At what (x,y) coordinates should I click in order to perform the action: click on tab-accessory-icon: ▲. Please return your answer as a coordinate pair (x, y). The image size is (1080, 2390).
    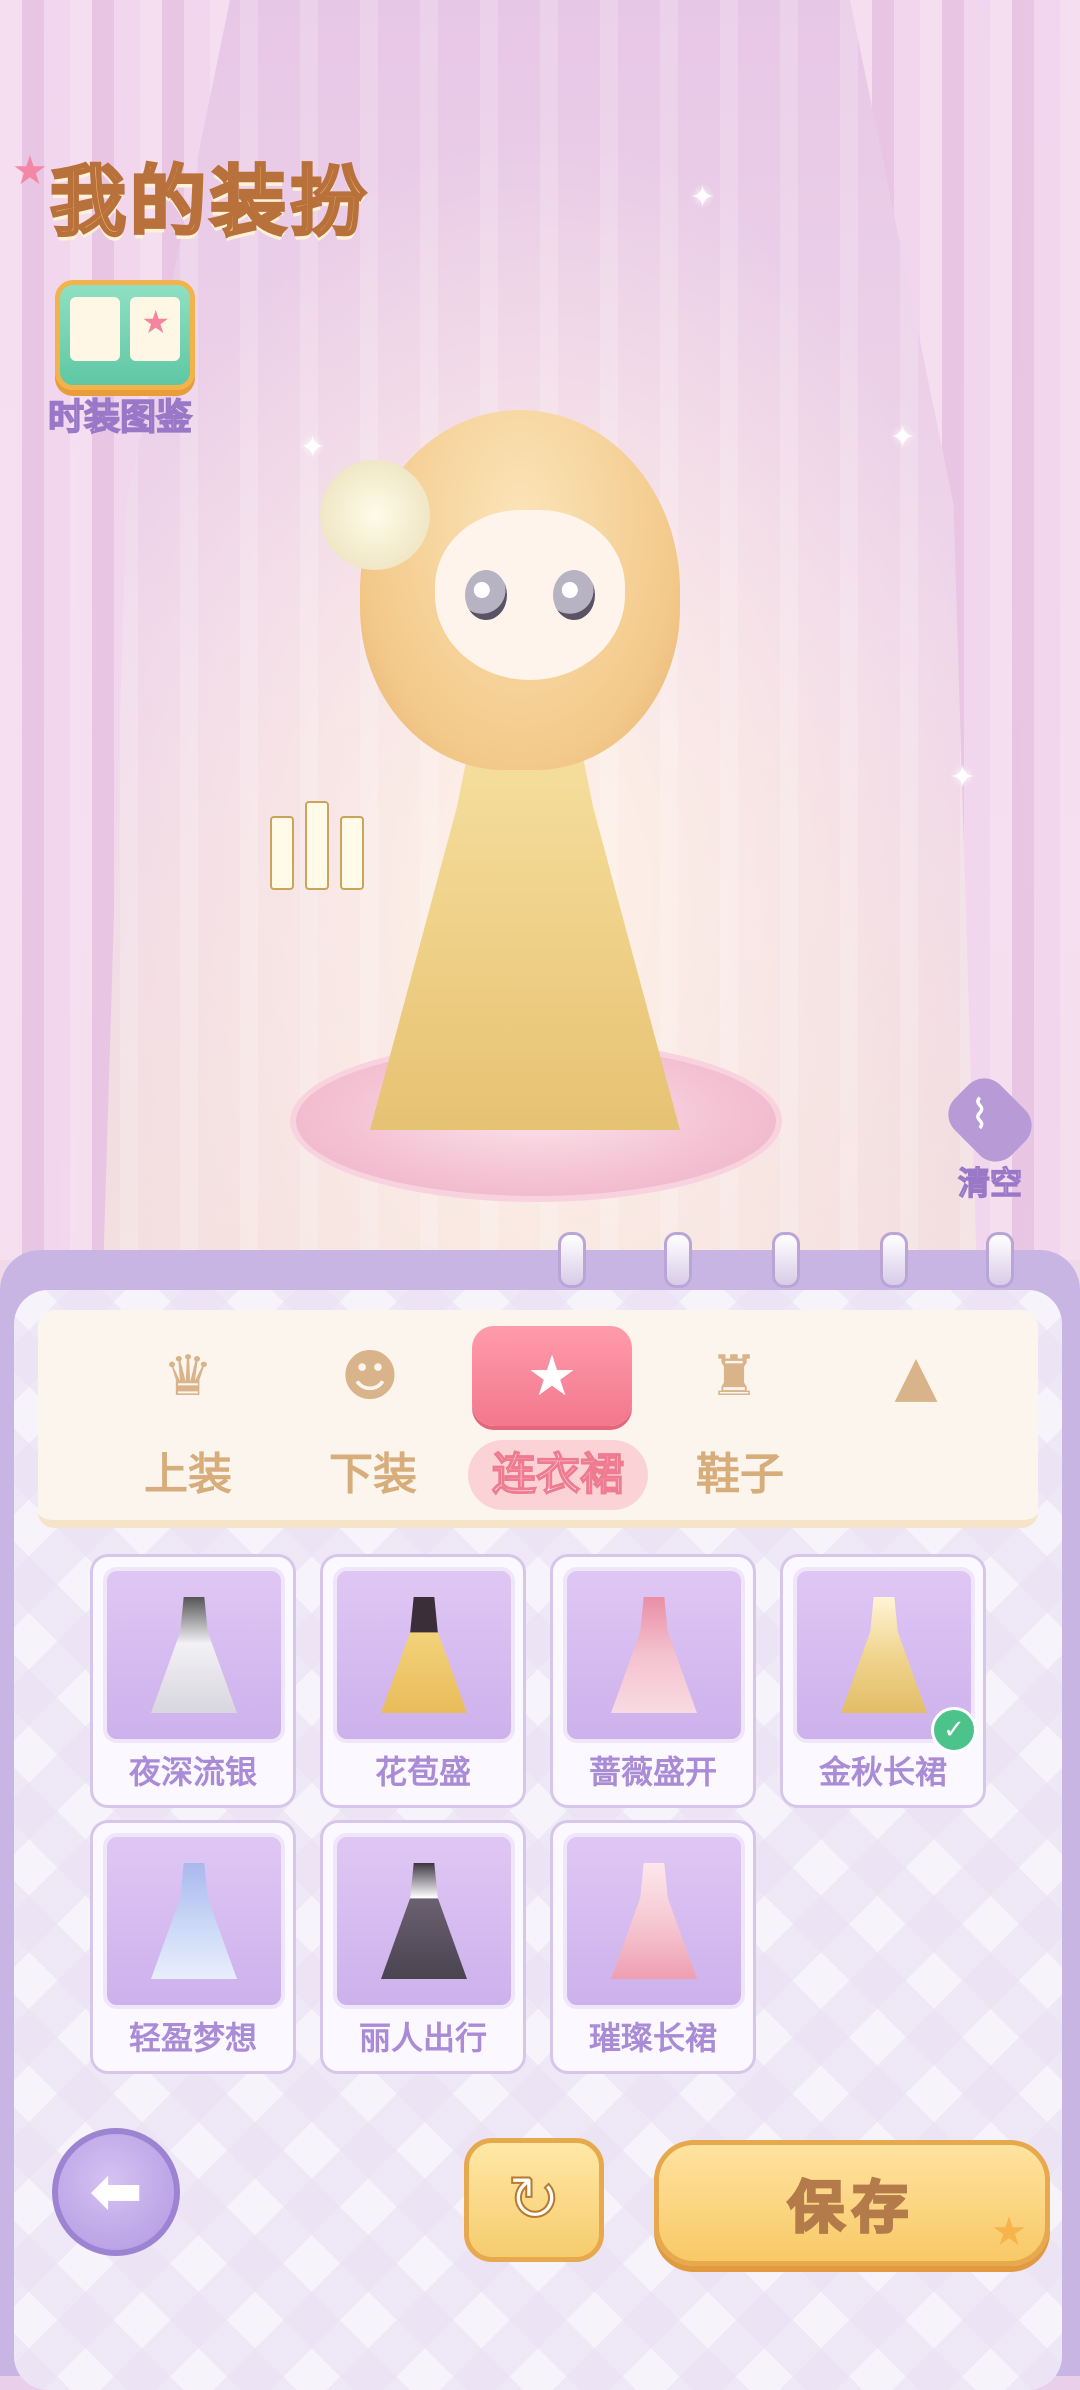
    Looking at the image, I should click on (916, 1376).